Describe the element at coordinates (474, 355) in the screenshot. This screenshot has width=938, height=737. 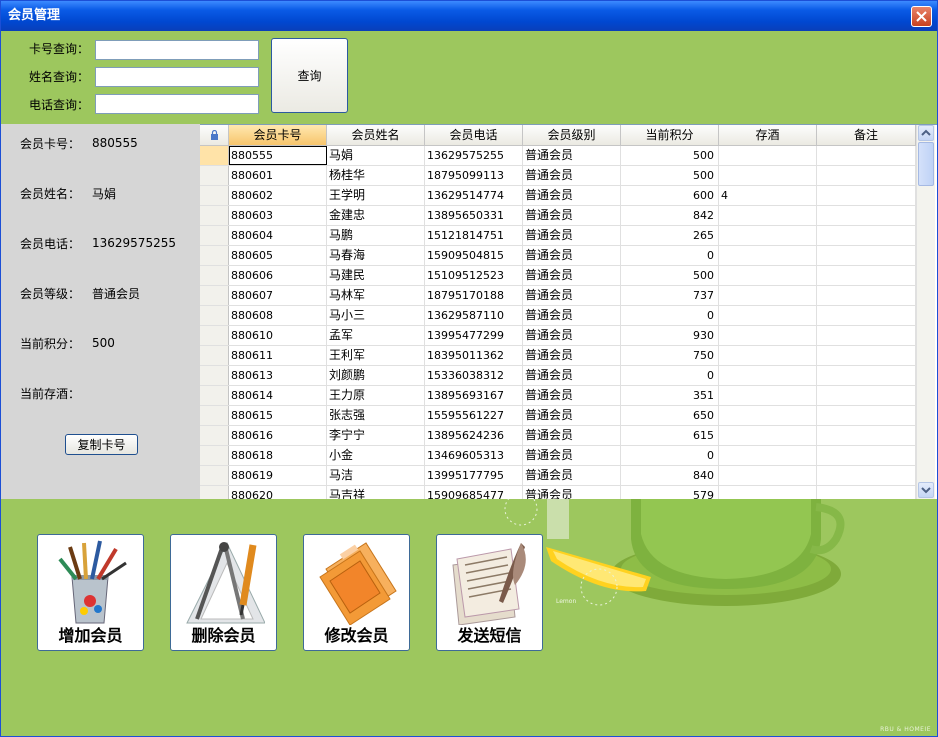
I see `cell-phone: 18395011362` at that location.